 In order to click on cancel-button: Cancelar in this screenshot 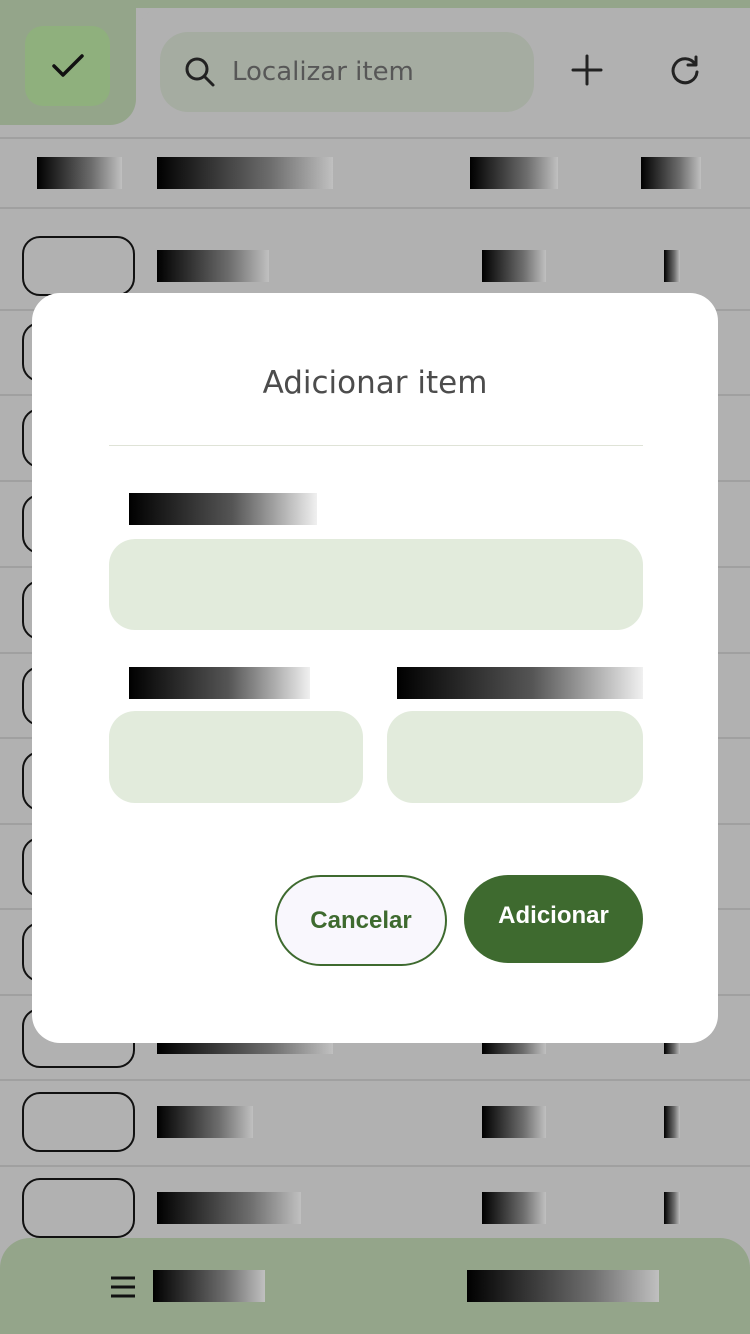, I will do `click(361, 920)`.